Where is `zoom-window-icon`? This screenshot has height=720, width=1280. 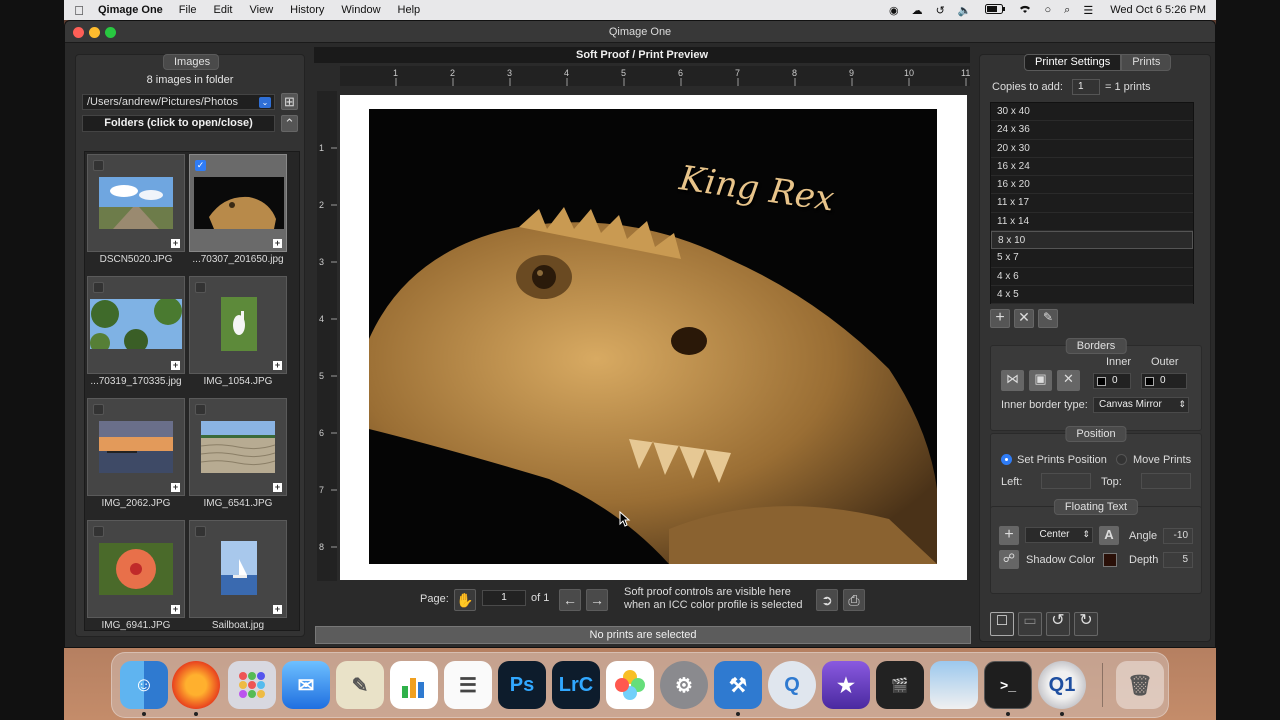
zoom-window-icon is located at coordinates (110, 32).